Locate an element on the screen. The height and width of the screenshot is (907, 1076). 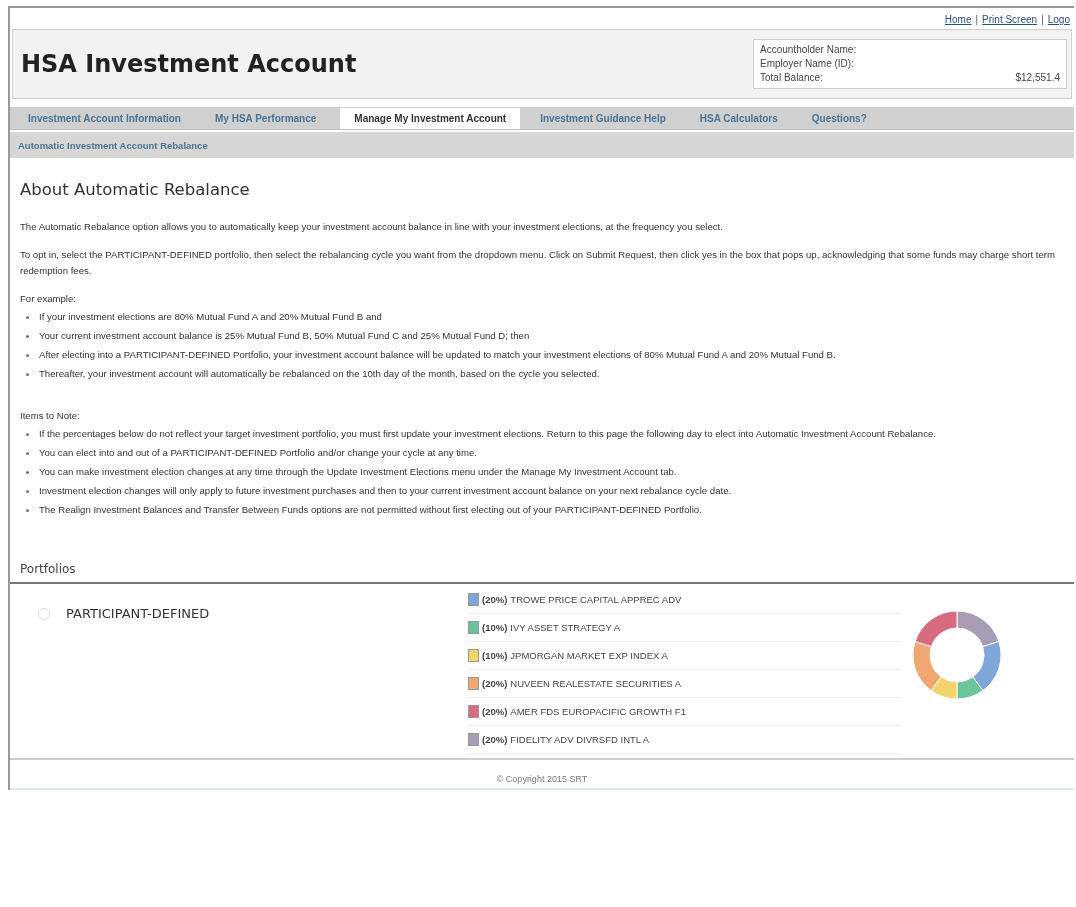
header-link: Home is located at coordinates (958, 19).